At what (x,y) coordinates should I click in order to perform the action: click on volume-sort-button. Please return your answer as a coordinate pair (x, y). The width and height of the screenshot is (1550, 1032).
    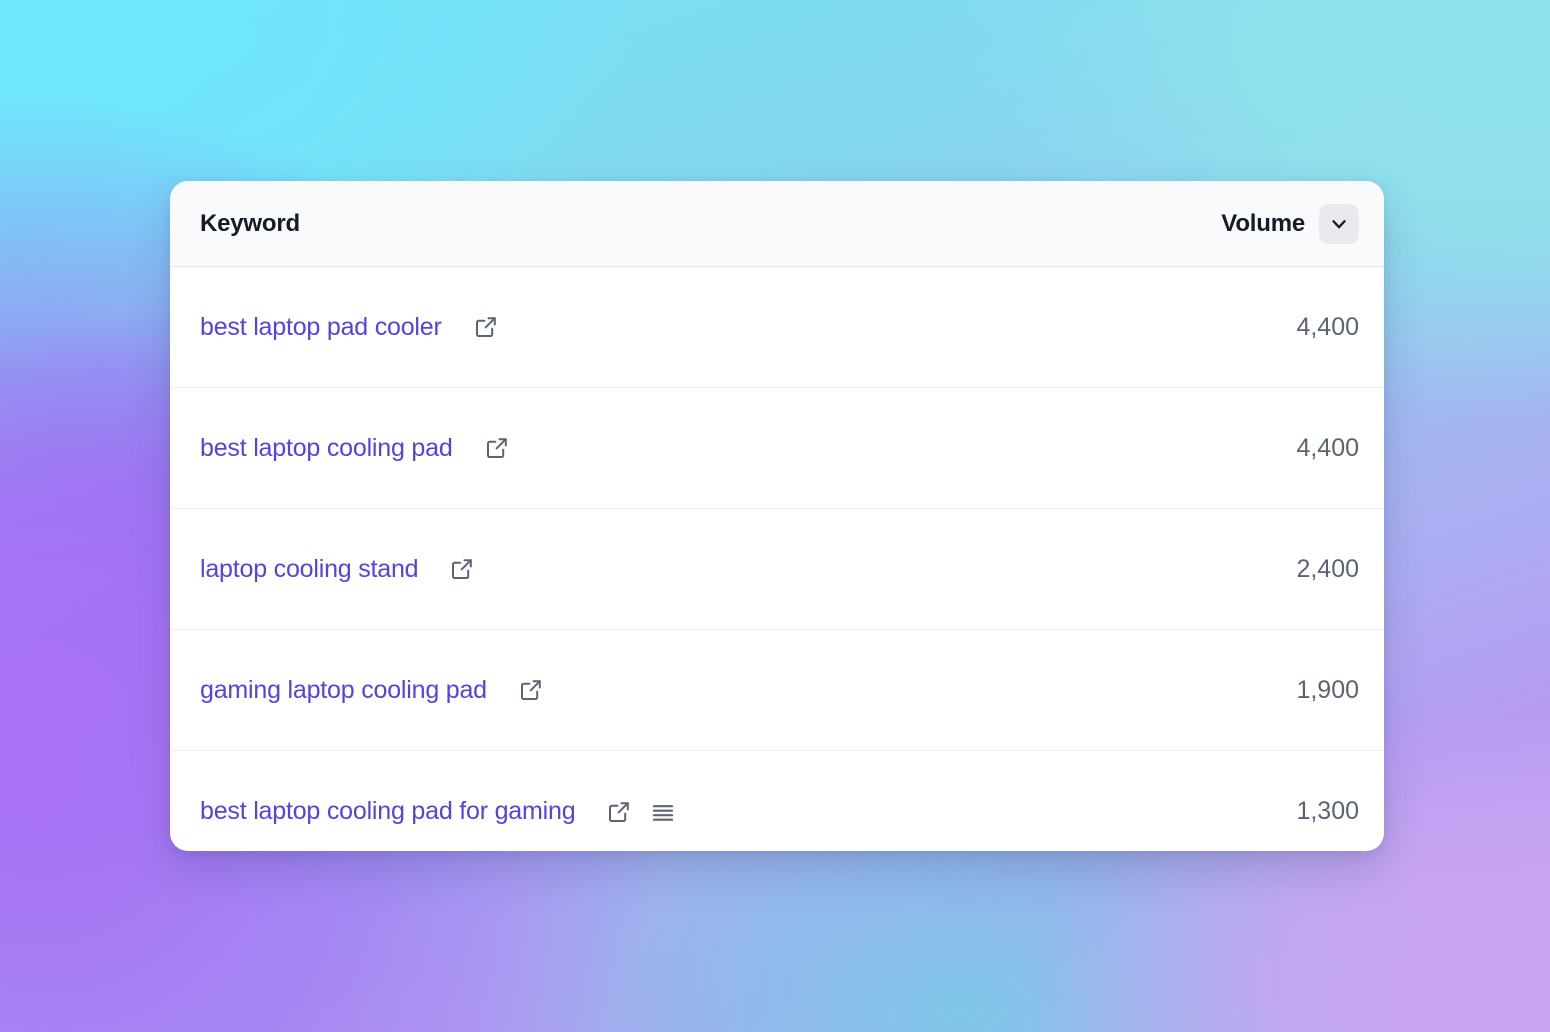
    Looking at the image, I should click on (1339, 223).